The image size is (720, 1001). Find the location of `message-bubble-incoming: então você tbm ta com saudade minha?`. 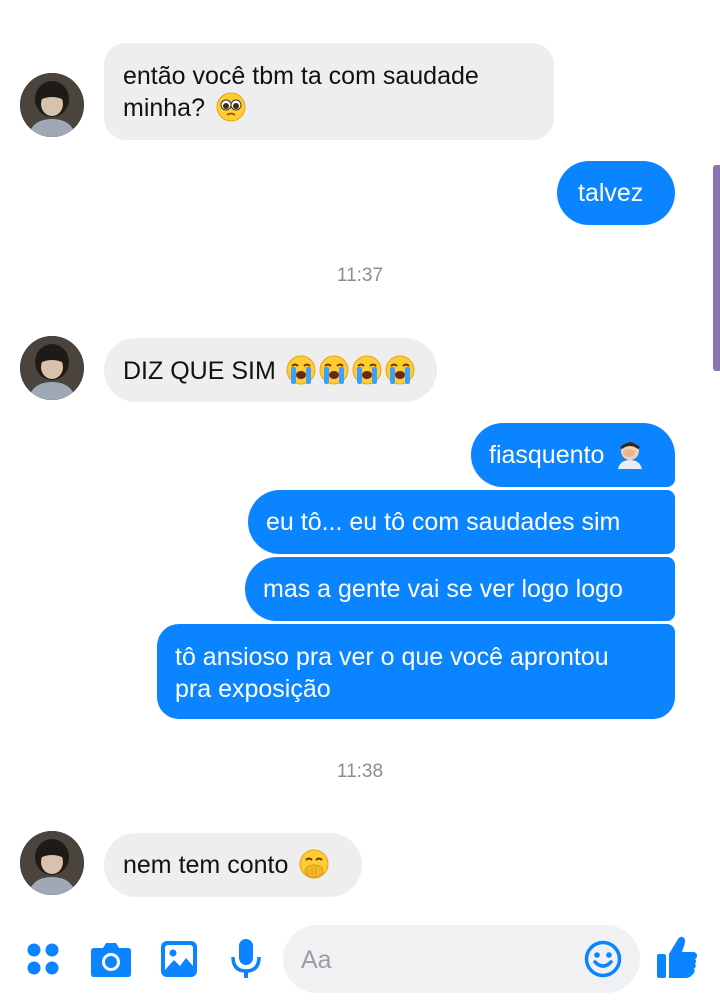

message-bubble-incoming: então você tbm ta com saudade minha? is located at coordinates (329, 91).